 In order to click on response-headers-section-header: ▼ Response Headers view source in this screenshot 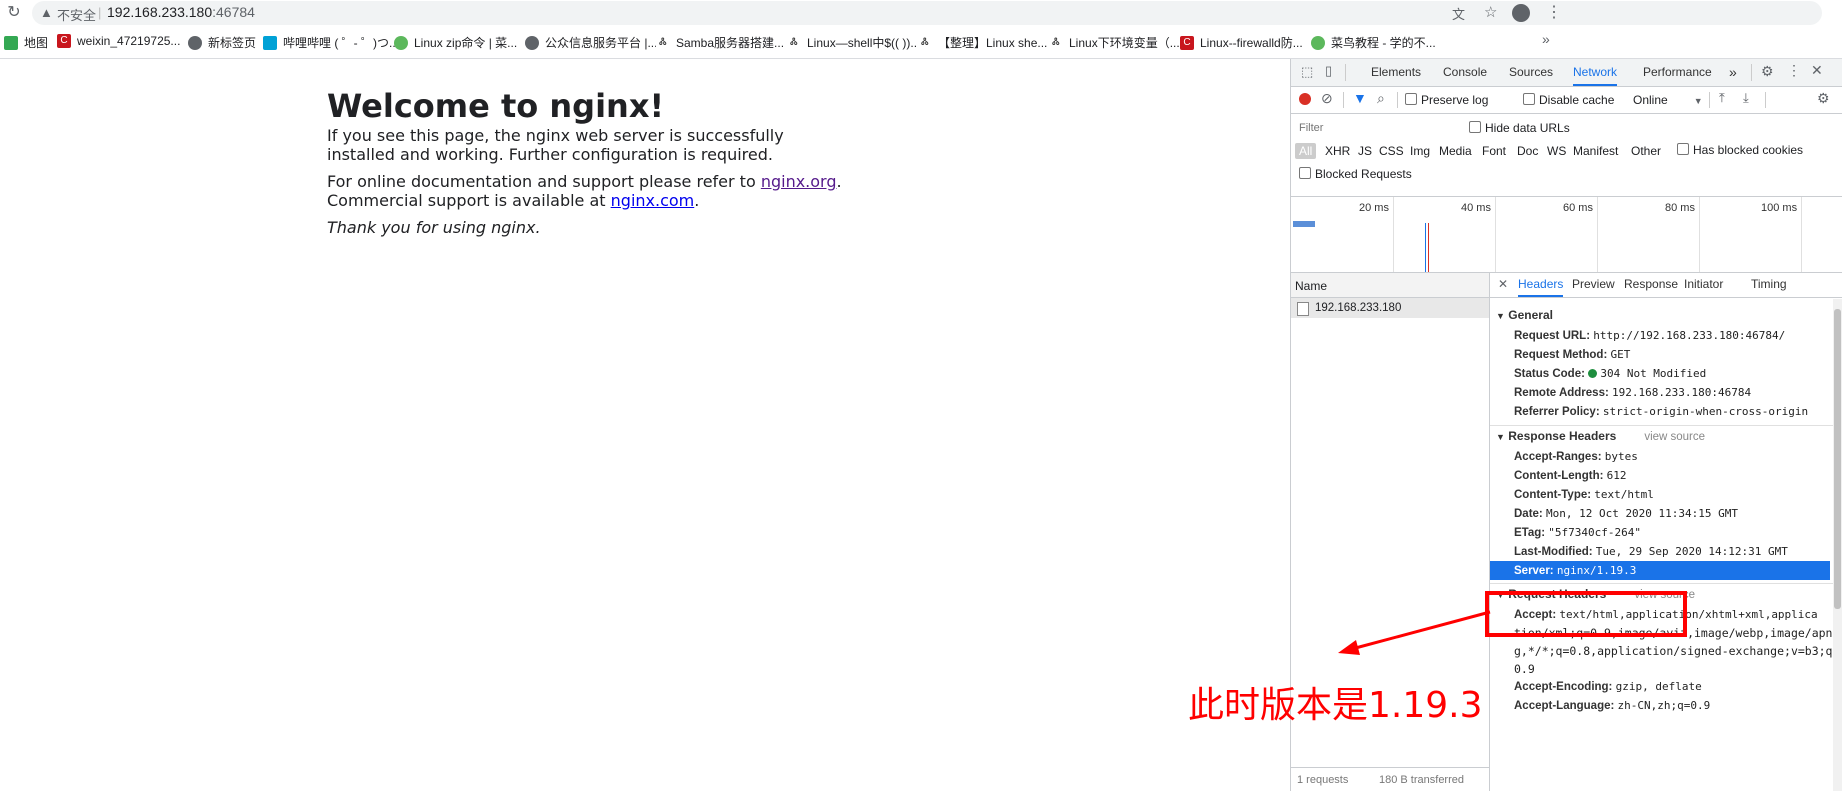, I will do `click(1600, 436)`.